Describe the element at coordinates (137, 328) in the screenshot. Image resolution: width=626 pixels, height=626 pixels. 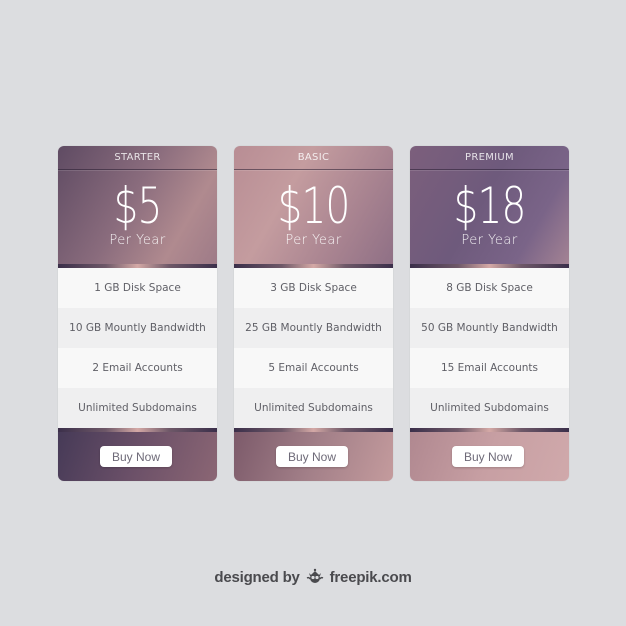
I see `feature-item: 10 GB Mountly Bandwidth` at that location.